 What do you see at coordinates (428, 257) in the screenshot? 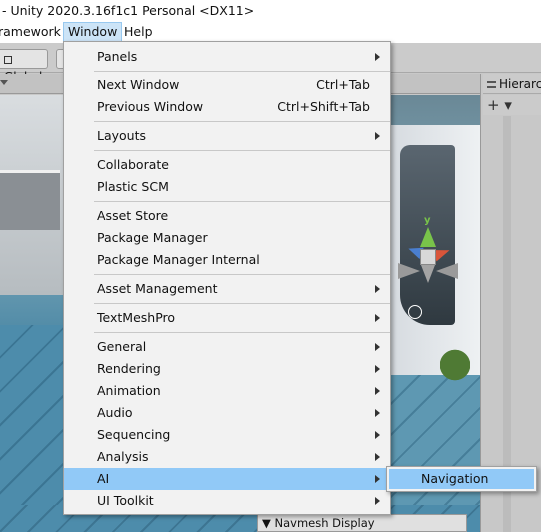
I see `gizmo-center-icon` at bounding box center [428, 257].